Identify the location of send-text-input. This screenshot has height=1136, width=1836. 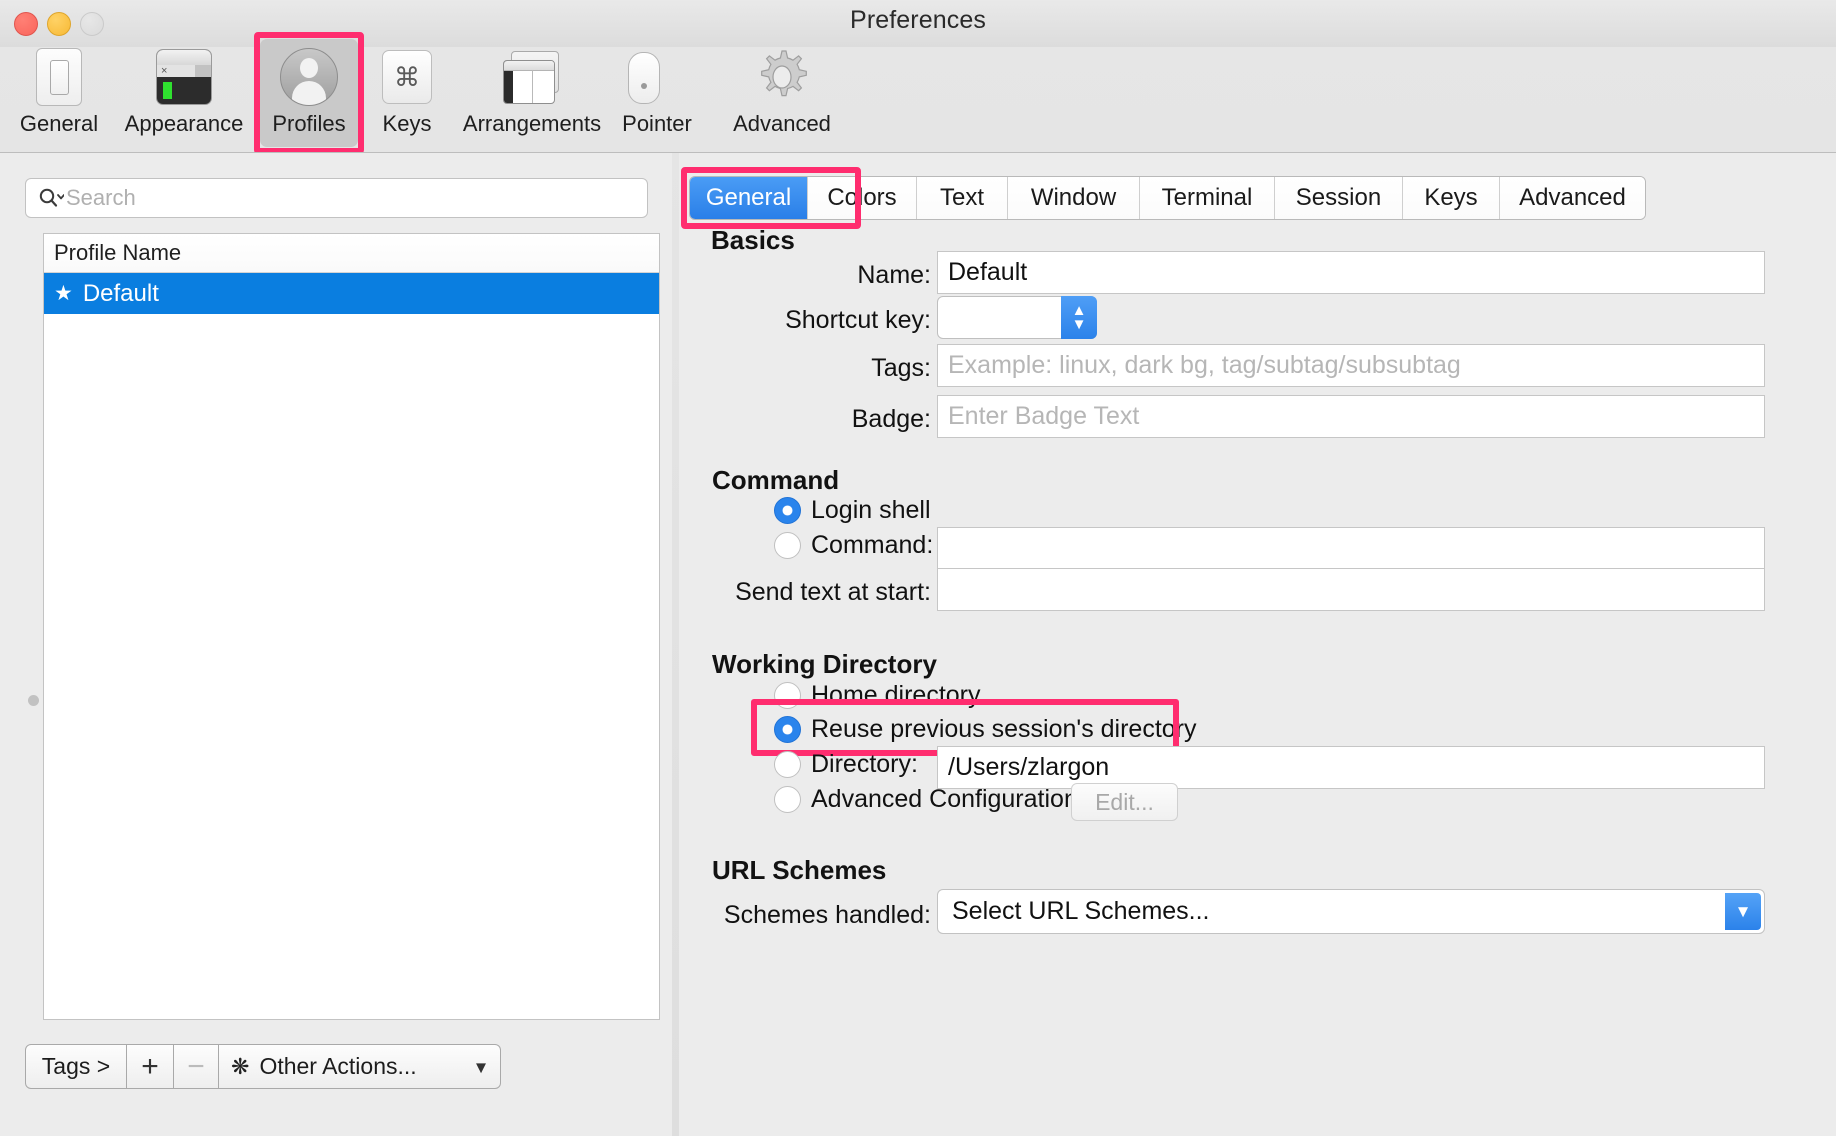
(1351, 589).